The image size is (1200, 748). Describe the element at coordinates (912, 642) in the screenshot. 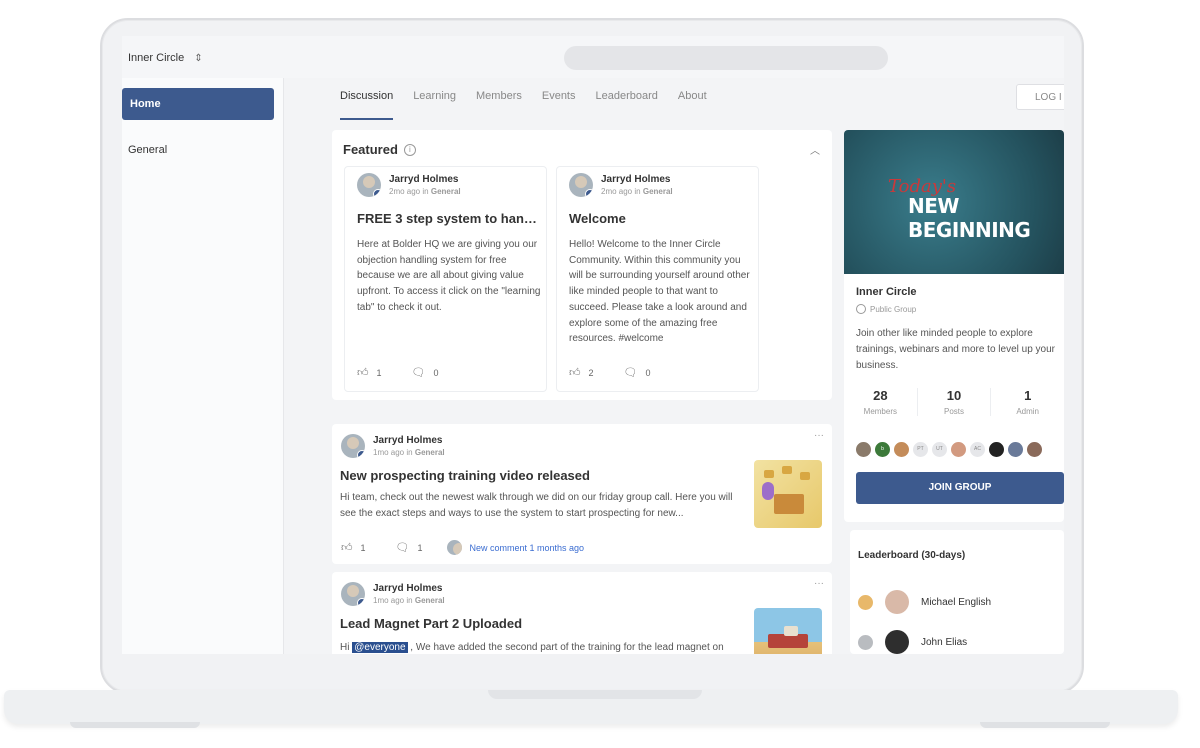

I see `leaderboard-row: John Elias` at that location.